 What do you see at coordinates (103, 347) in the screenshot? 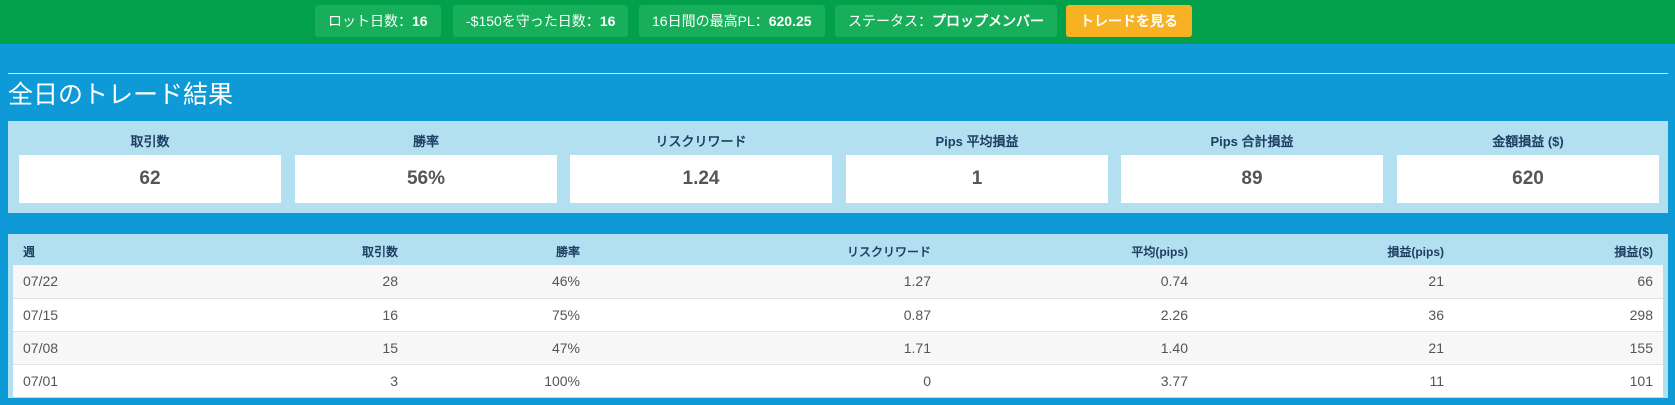
I see `cell-week: 07/08` at bounding box center [103, 347].